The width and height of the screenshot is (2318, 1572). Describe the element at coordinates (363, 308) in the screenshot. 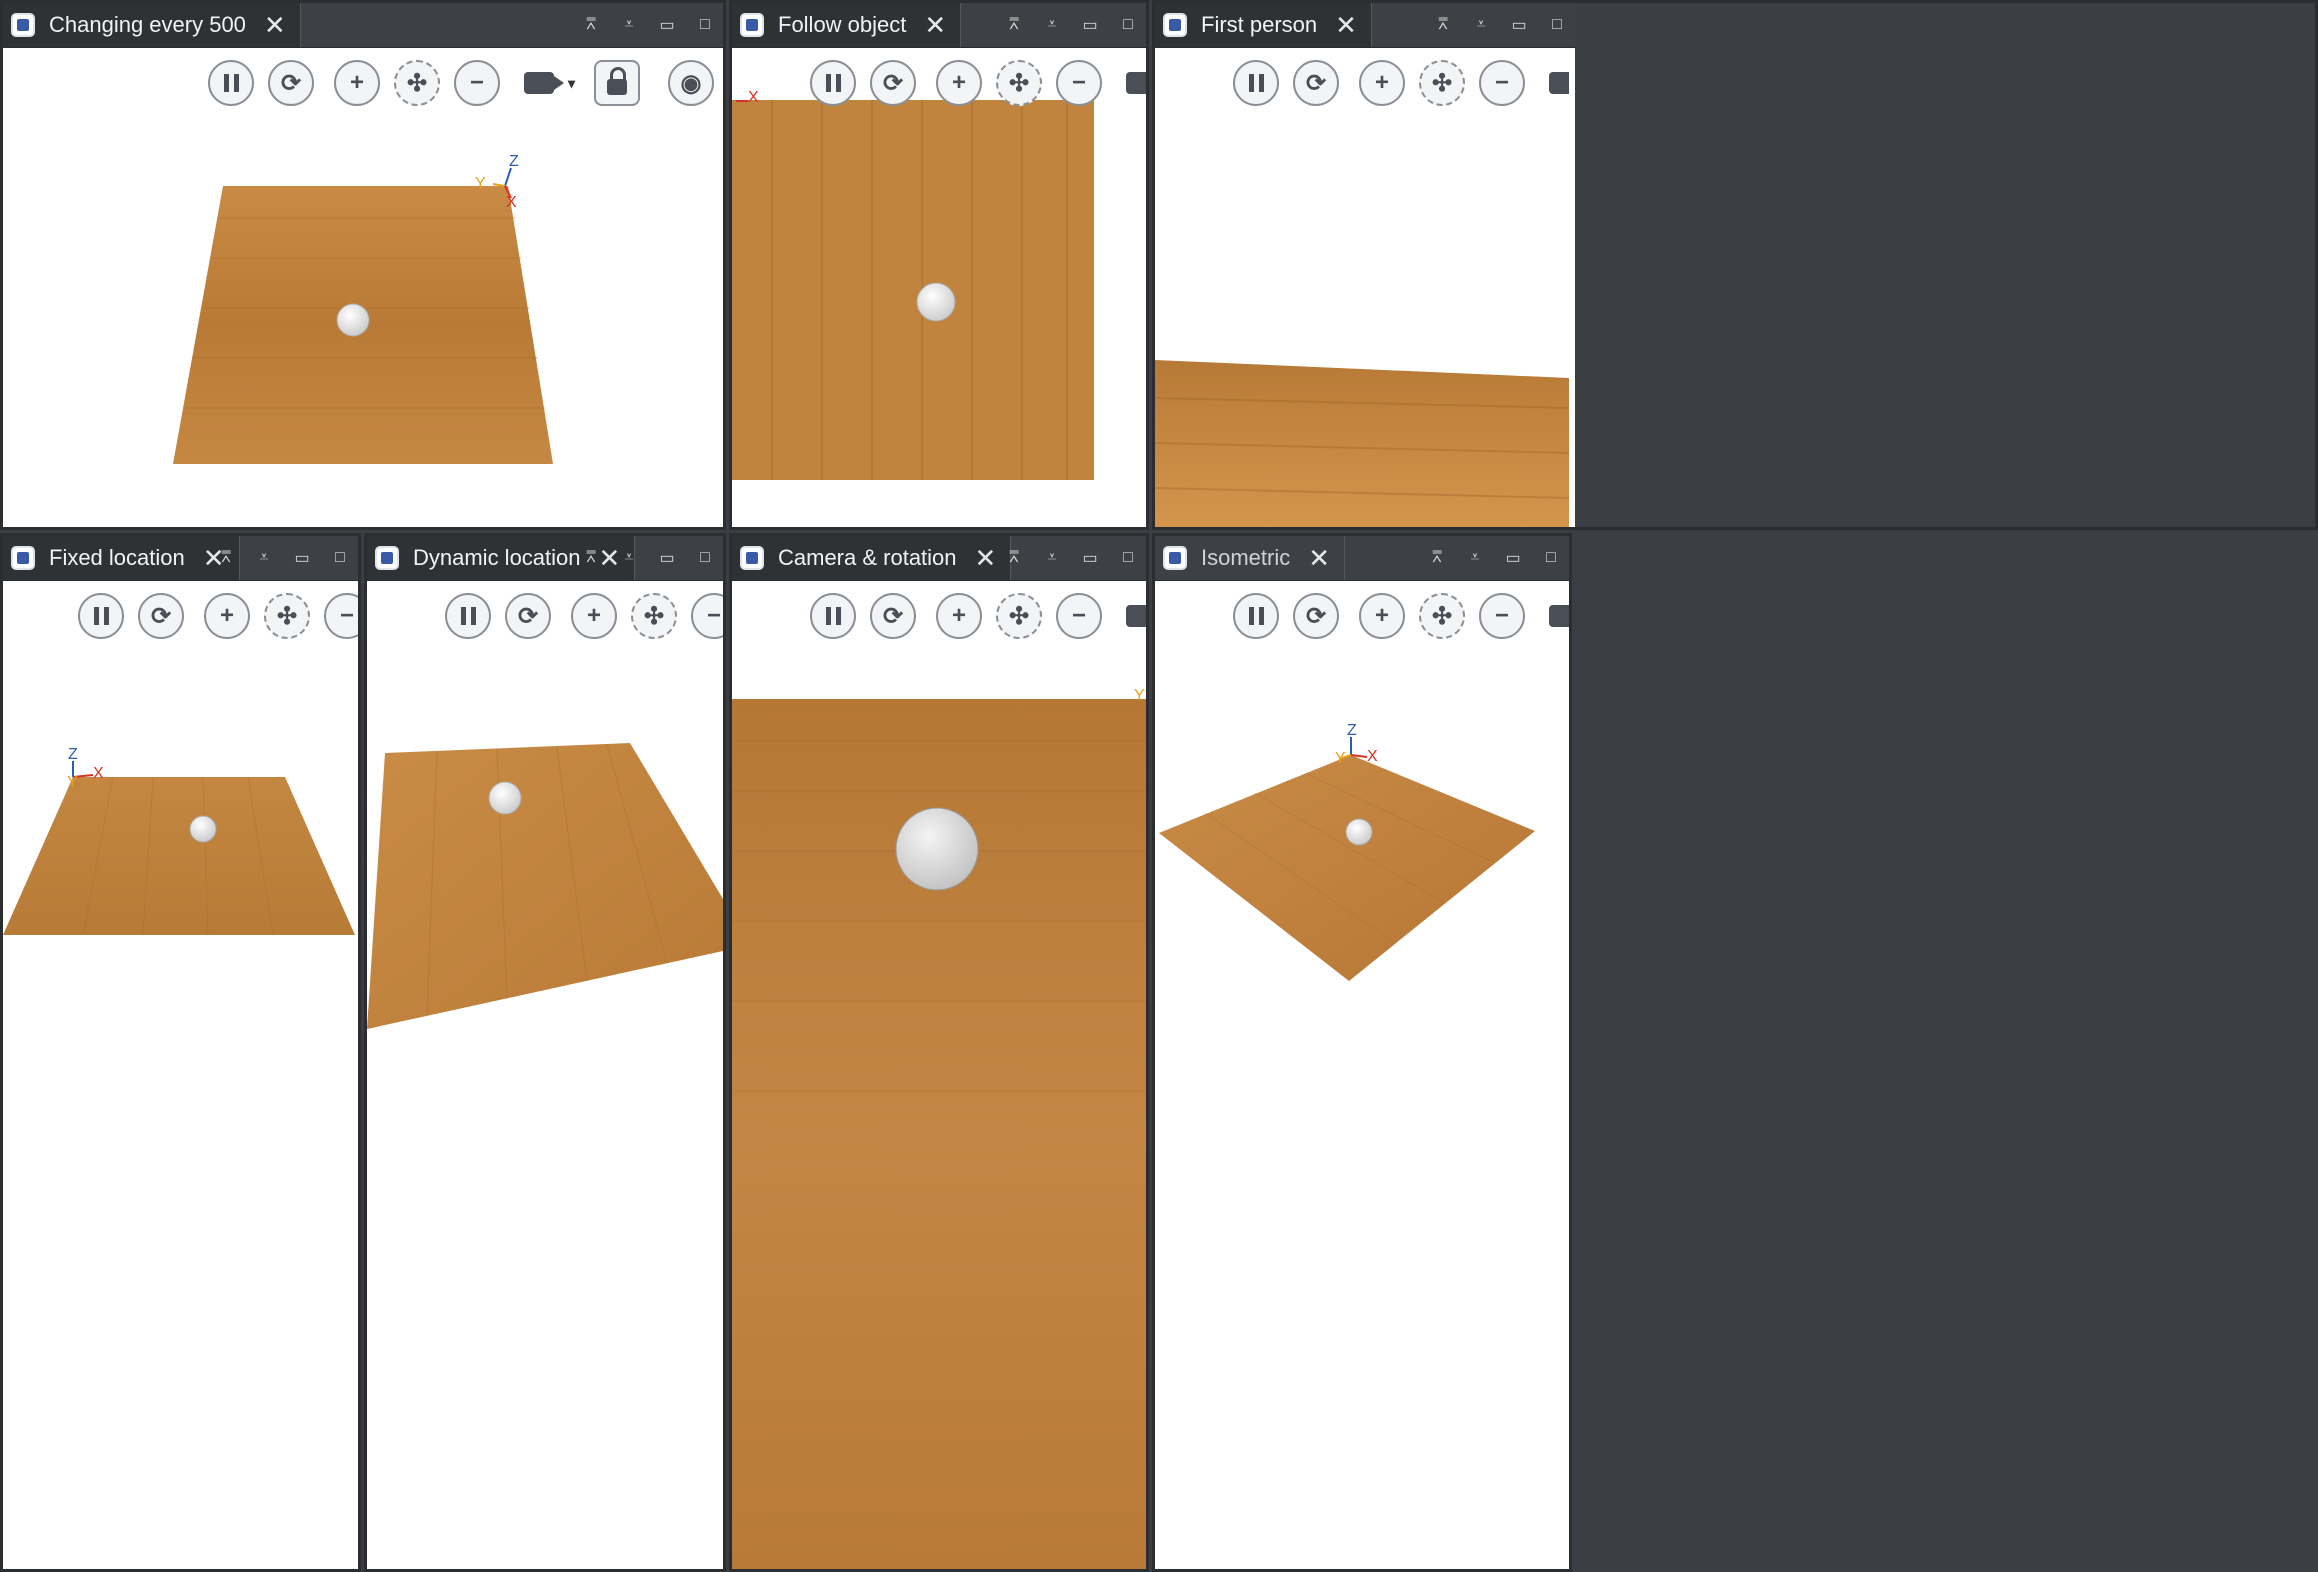

I see `scene-svg: Z Y X` at that location.